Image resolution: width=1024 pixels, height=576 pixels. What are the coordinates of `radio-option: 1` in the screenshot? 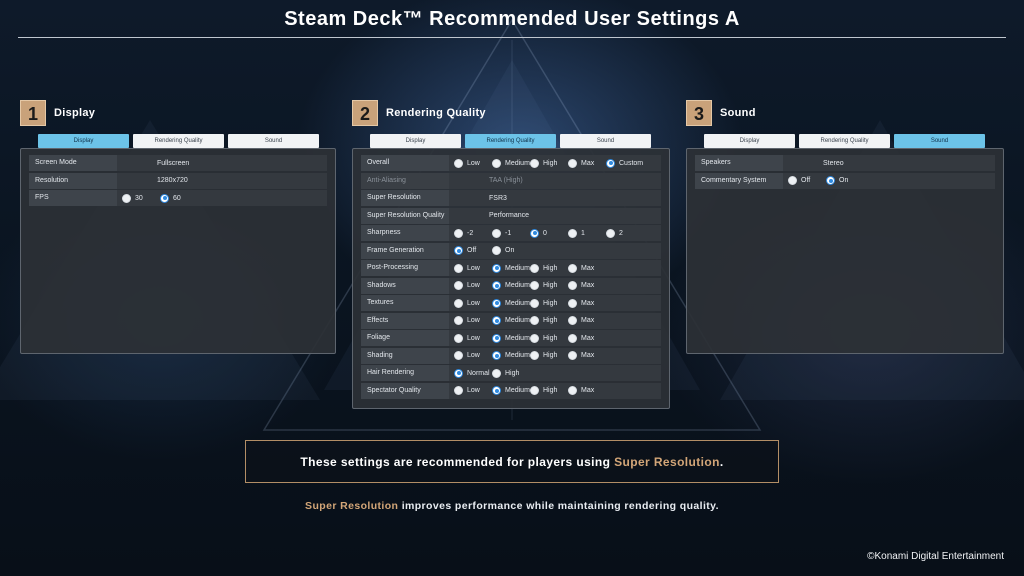 It's located at (587, 233).